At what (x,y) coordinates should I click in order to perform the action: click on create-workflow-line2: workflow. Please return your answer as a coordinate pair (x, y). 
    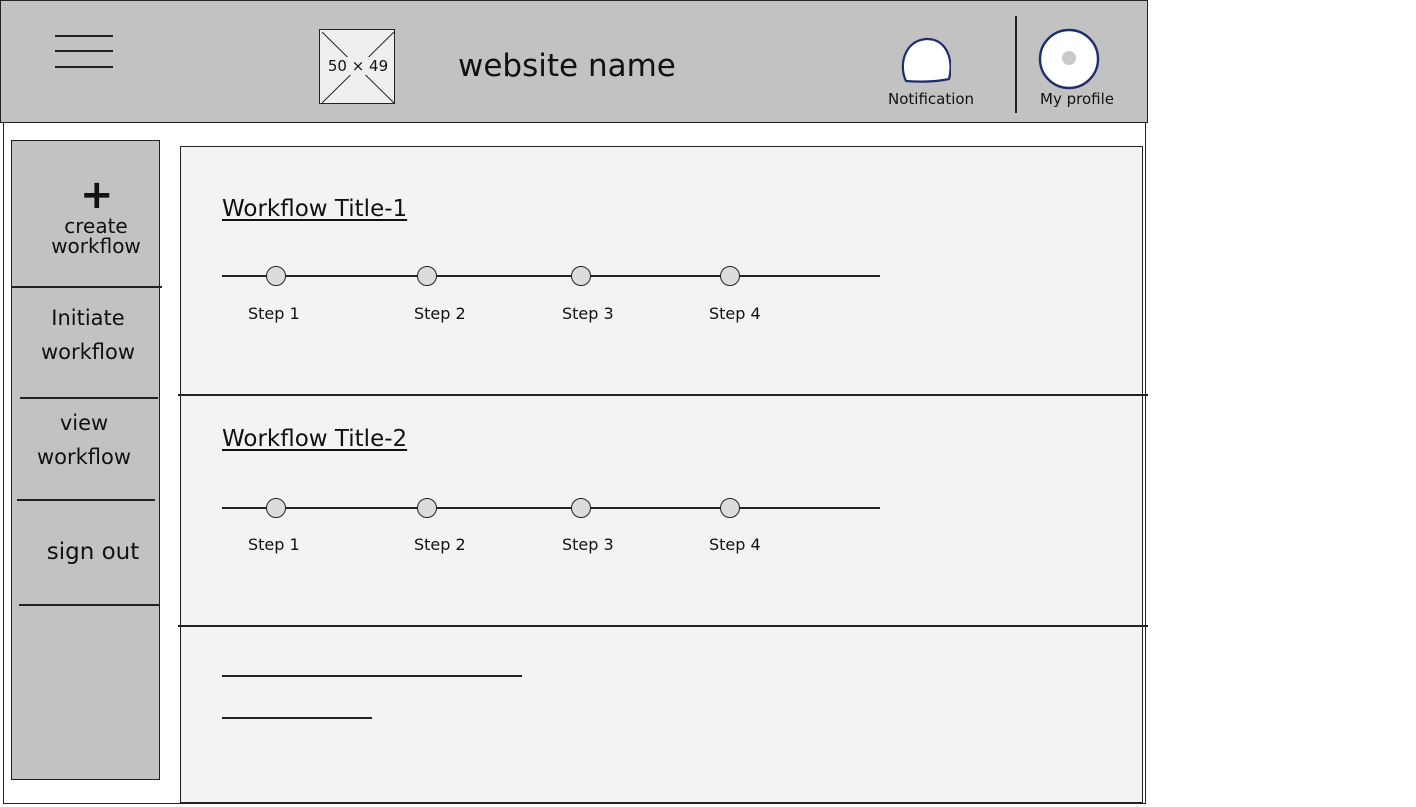
    Looking at the image, I should click on (96, 246).